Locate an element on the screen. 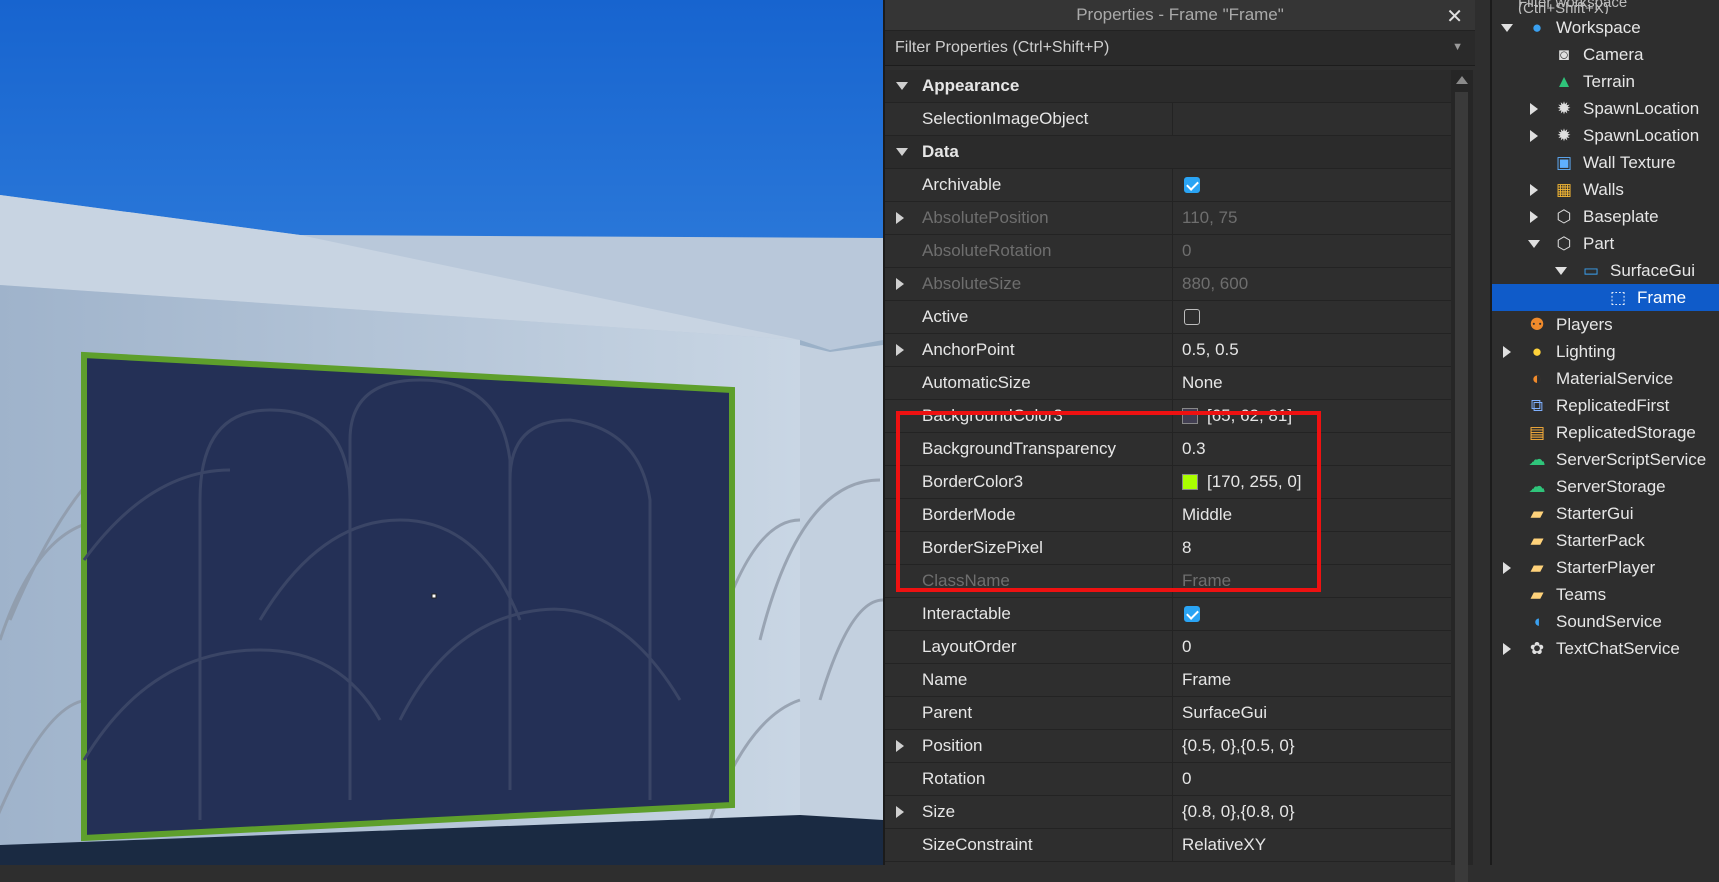 This screenshot has width=1719, height=882. property-row-bordersizepixel: BorderSizePixel 8 is located at coordinates (1168, 548).